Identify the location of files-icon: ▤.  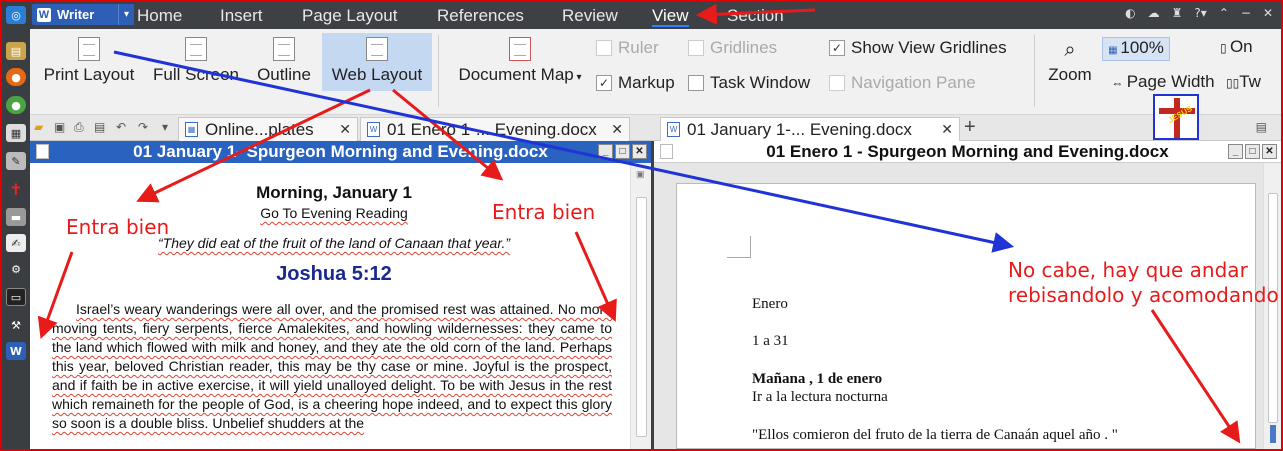
(16, 51).